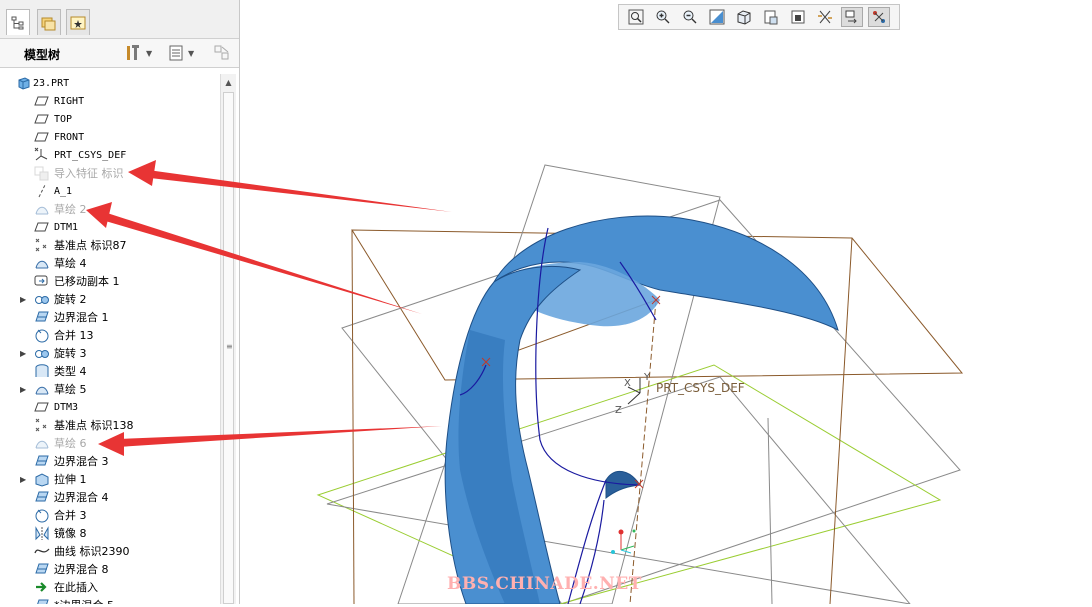 This screenshot has height=607, width=1092. What do you see at coordinates (110, 425) in the screenshot?
I see `tree-item: 基准点 标识138` at bounding box center [110, 425].